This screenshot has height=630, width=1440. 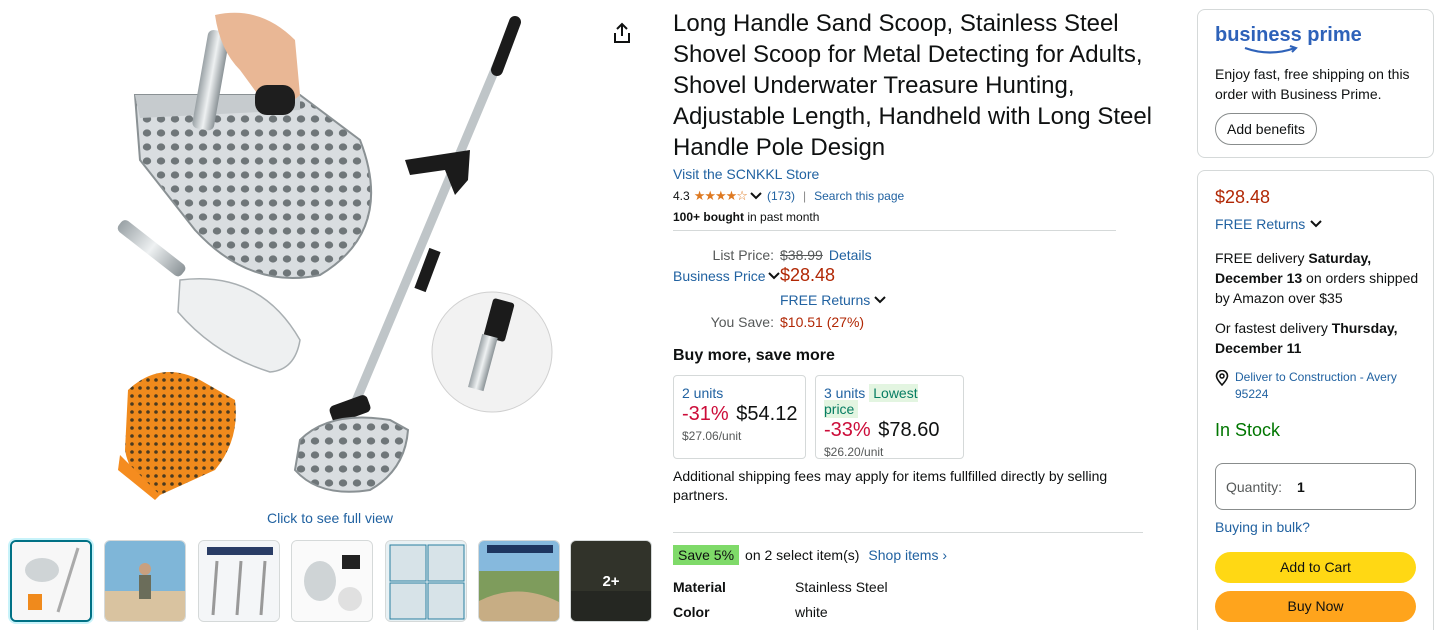 I want to click on save-percent-badge: Save 5%, so click(x=706, y=555).